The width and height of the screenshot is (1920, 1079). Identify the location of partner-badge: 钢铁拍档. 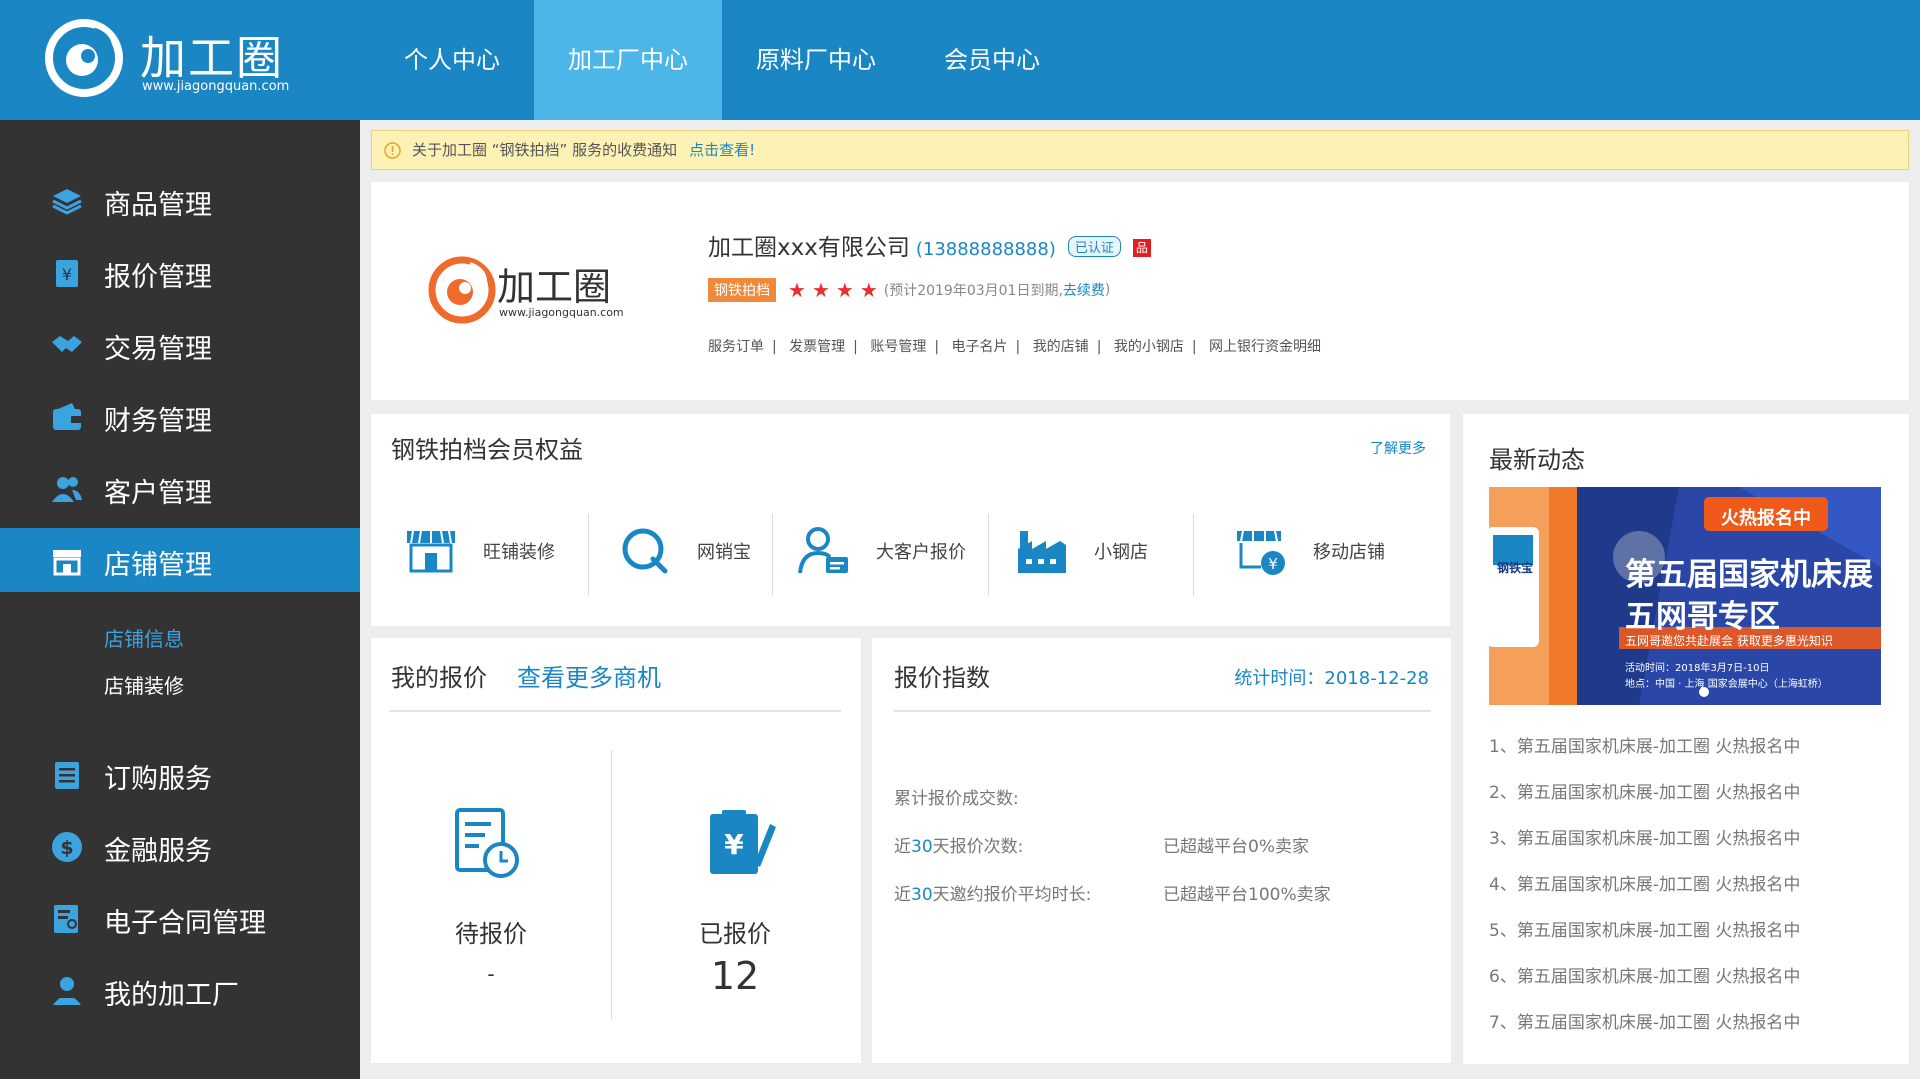
(742, 290).